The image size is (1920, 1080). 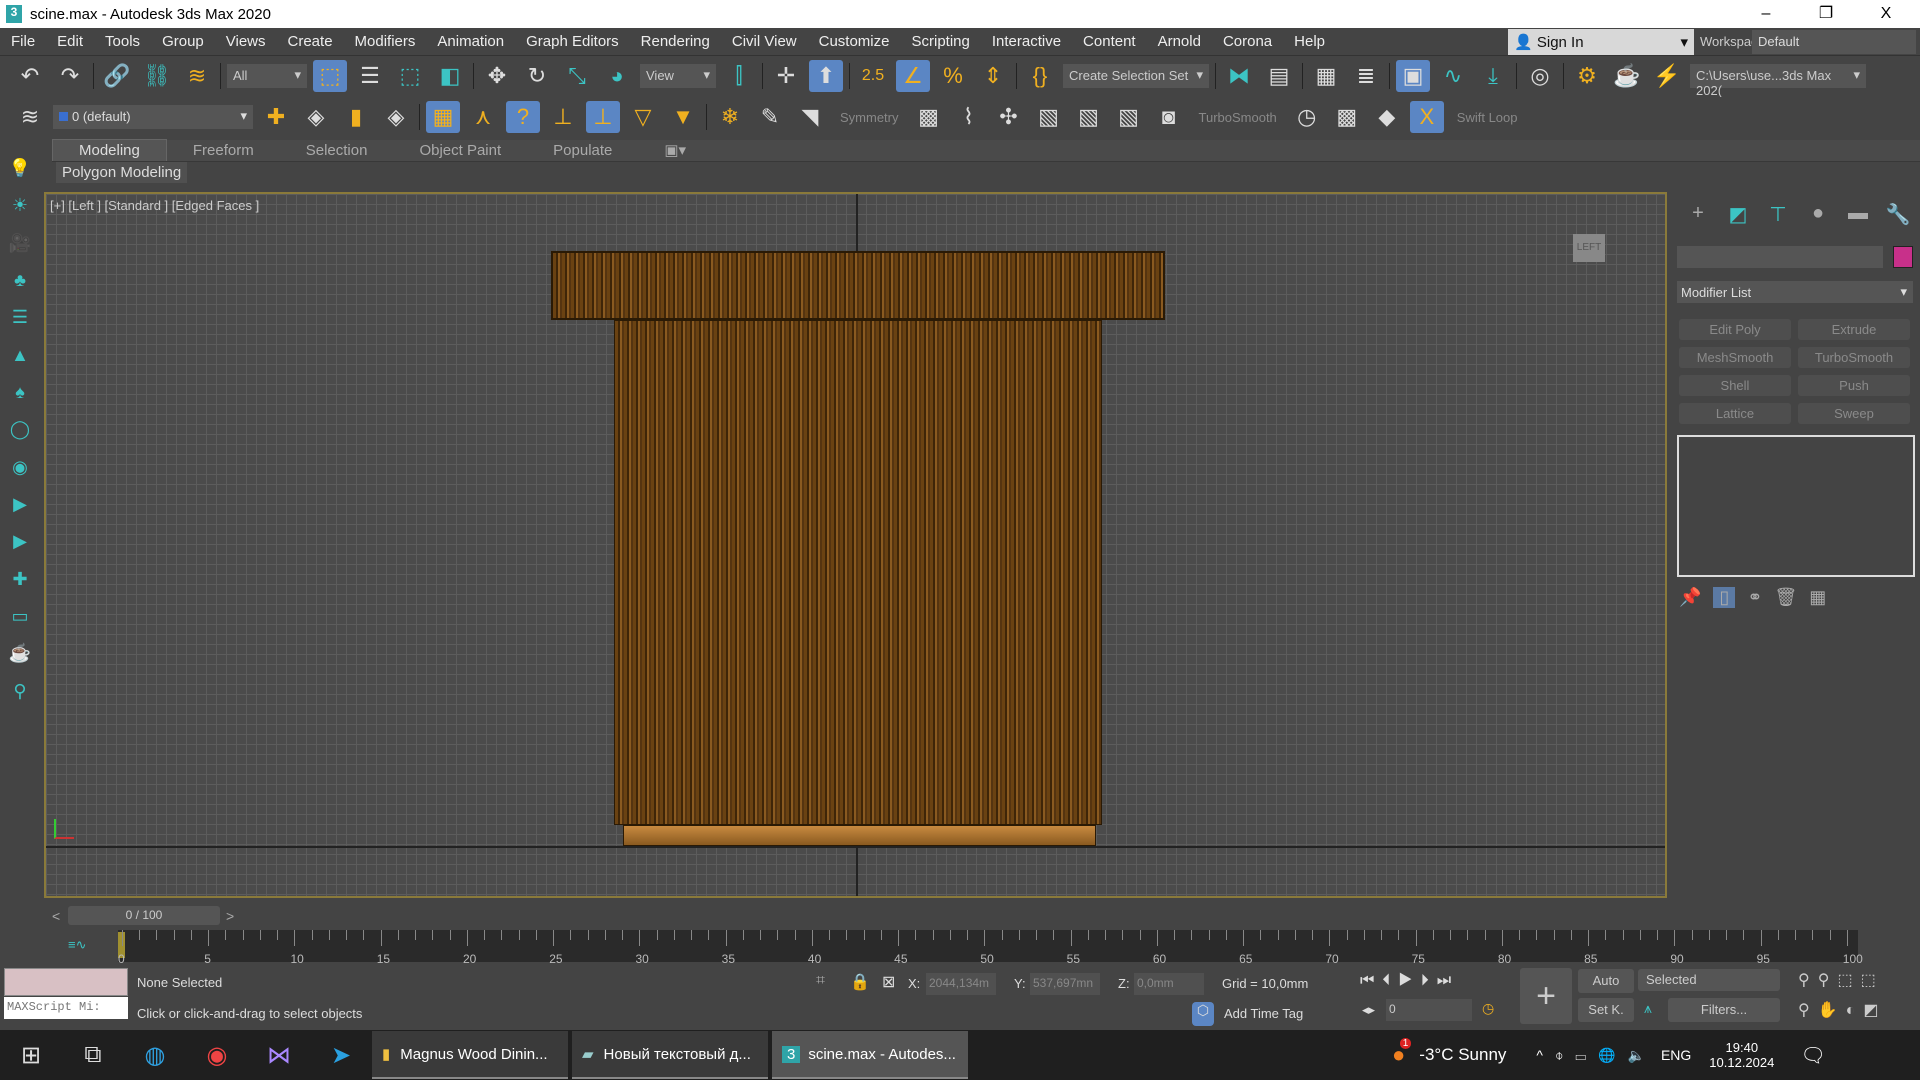 What do you see at coordinates (1780, 257) in the screenshot?
I see `object-name-field` at bounding box center [1780, 257].